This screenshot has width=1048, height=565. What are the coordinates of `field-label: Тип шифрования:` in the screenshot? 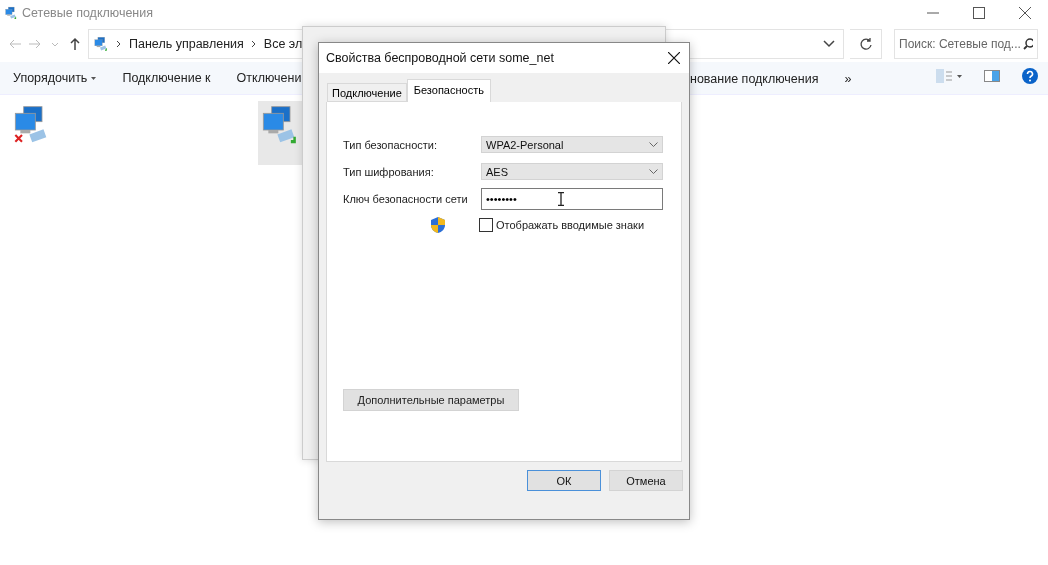 It's located at (389, 171).